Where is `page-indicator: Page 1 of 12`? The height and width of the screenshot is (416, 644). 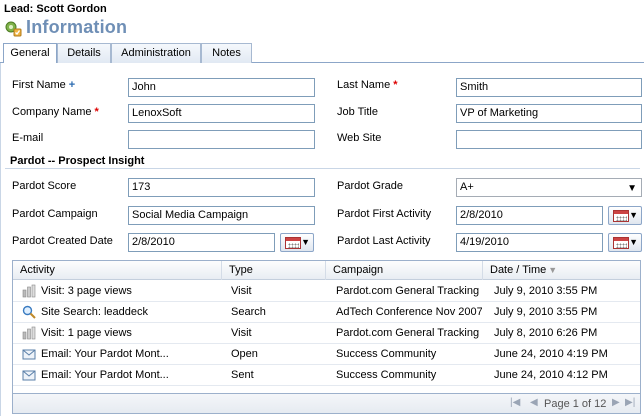
page-indicator: Page 1 of 12 is located at coordinates (575, 404).